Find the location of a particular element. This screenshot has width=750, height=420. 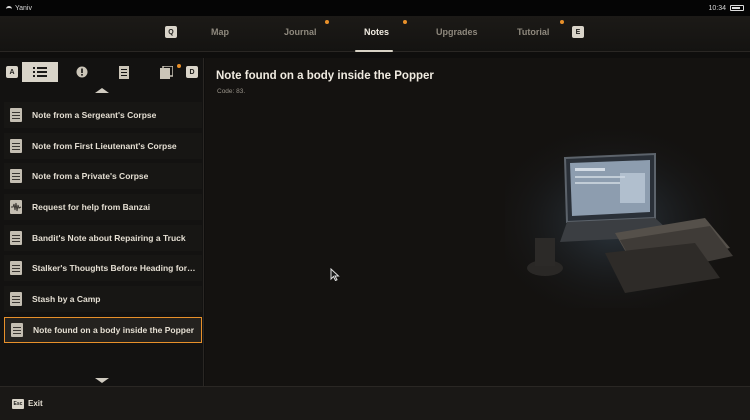

document-icon is located at coordinates (124, 72).